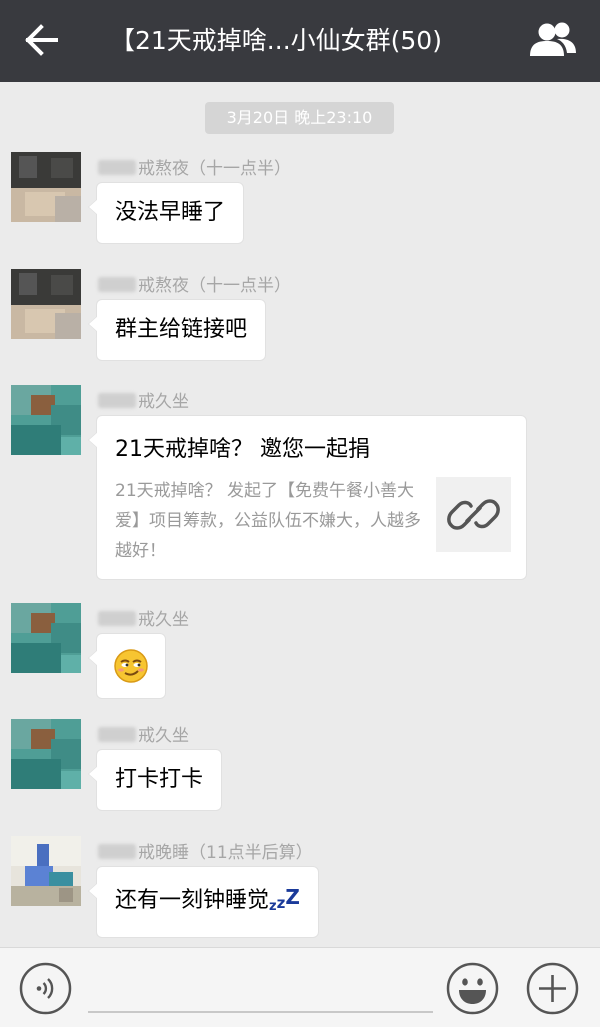 The image size is (600, 1027). Describe the element at coordinates (276, 40) in the screenshot. I see `chat-title: 【21天戒掉啥...小仙女群(50)` at that location.